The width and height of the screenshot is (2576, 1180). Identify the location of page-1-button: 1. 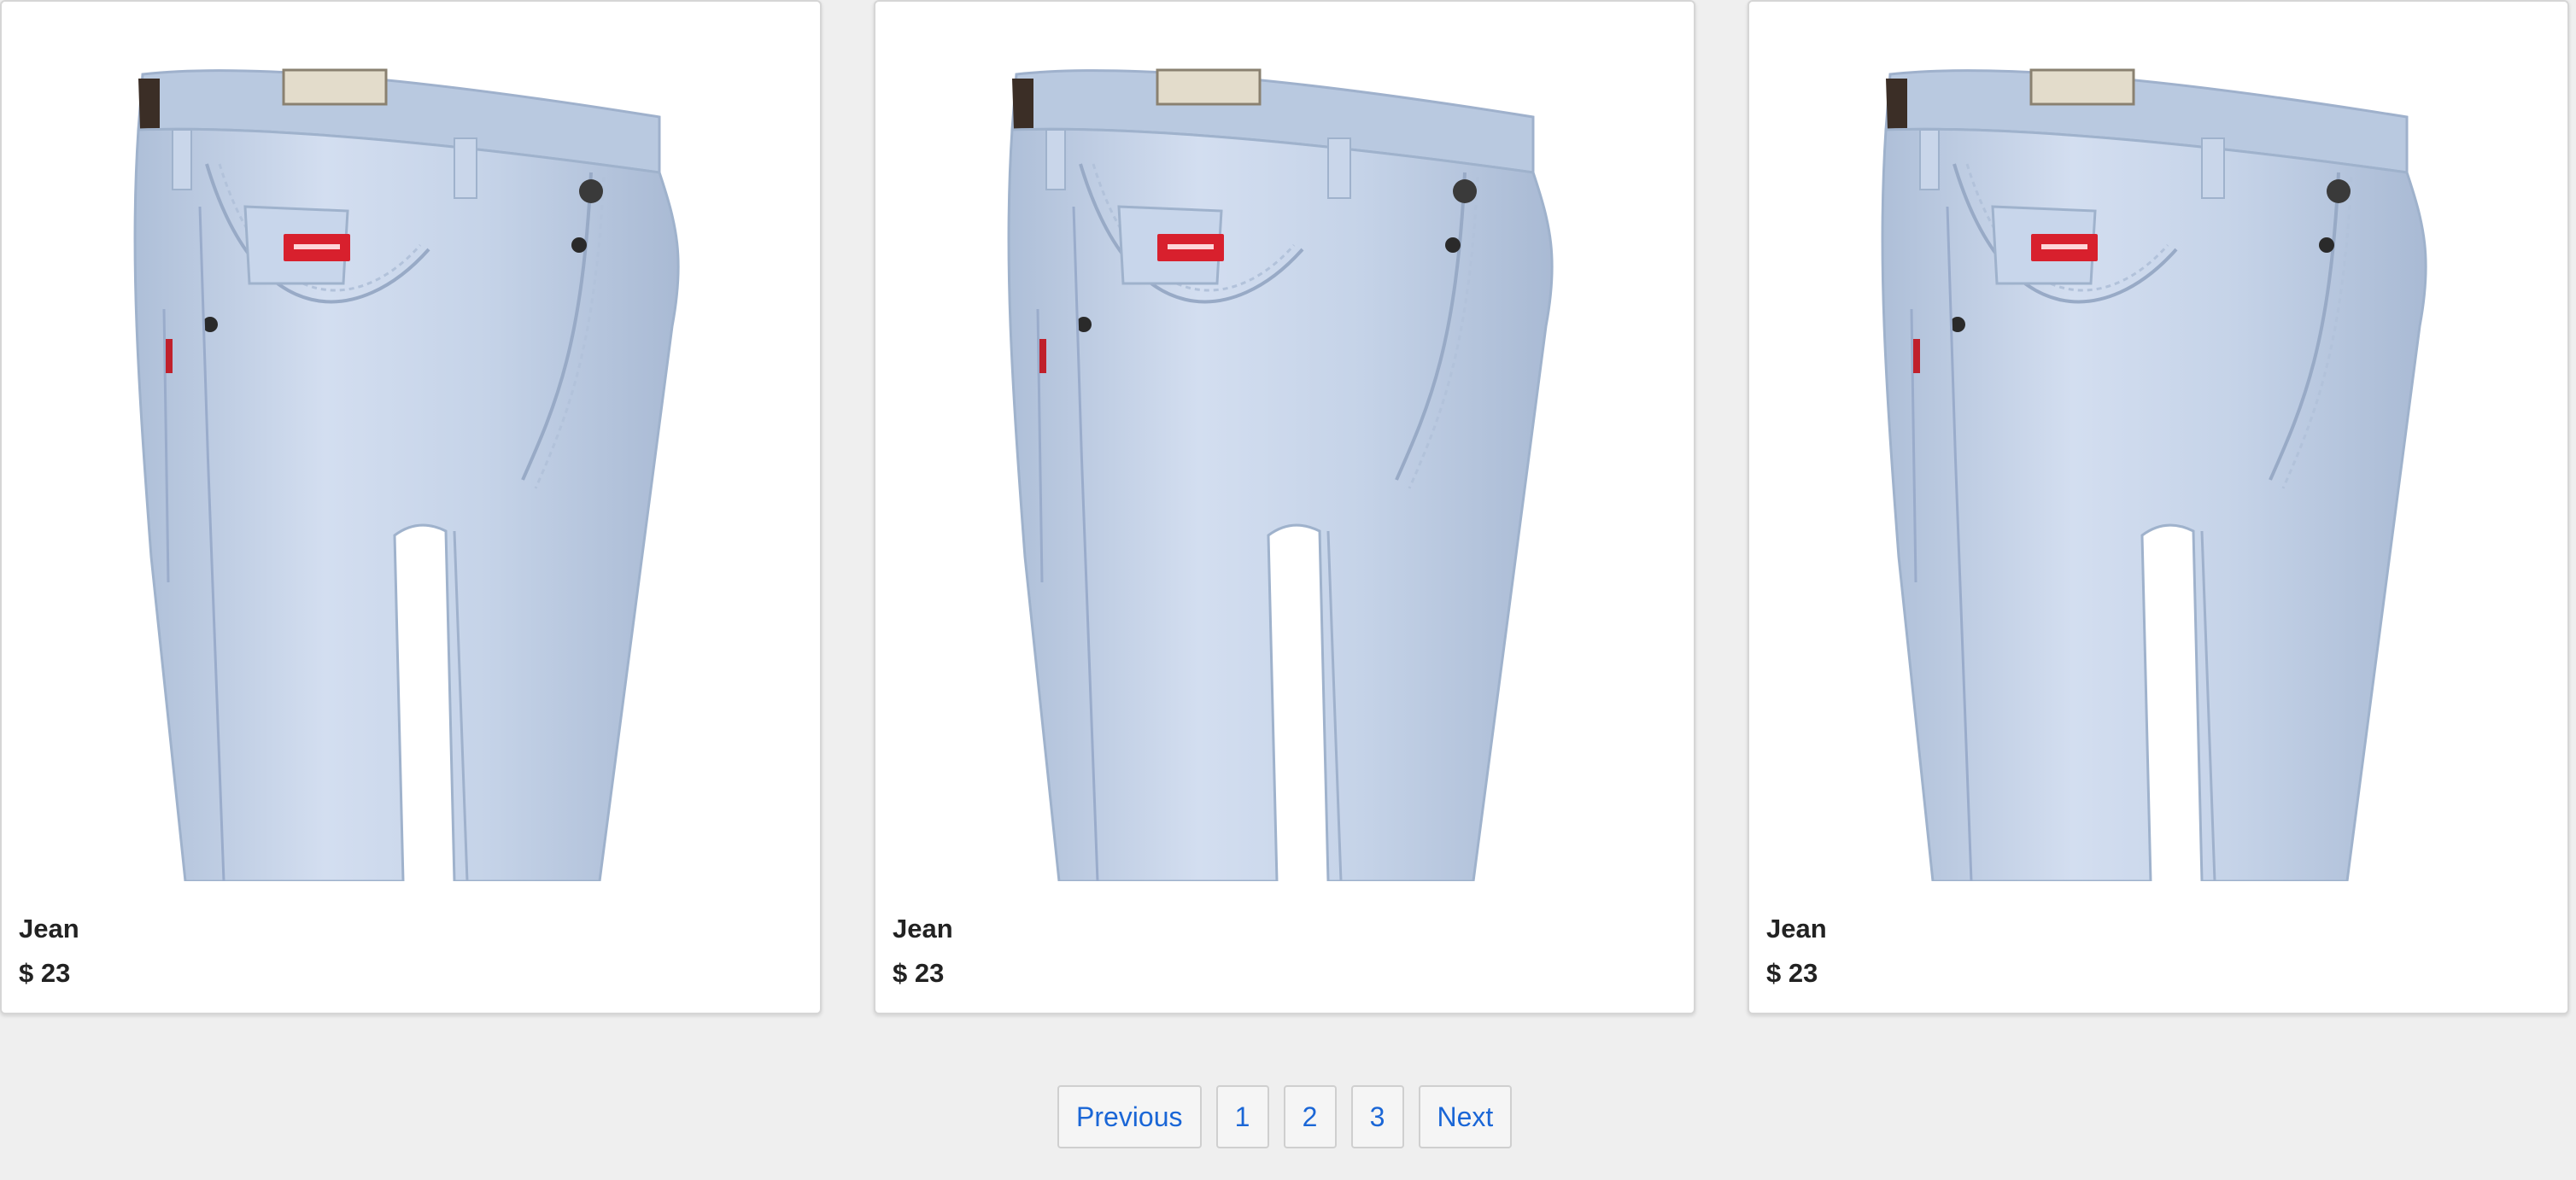
(1242, 1116).